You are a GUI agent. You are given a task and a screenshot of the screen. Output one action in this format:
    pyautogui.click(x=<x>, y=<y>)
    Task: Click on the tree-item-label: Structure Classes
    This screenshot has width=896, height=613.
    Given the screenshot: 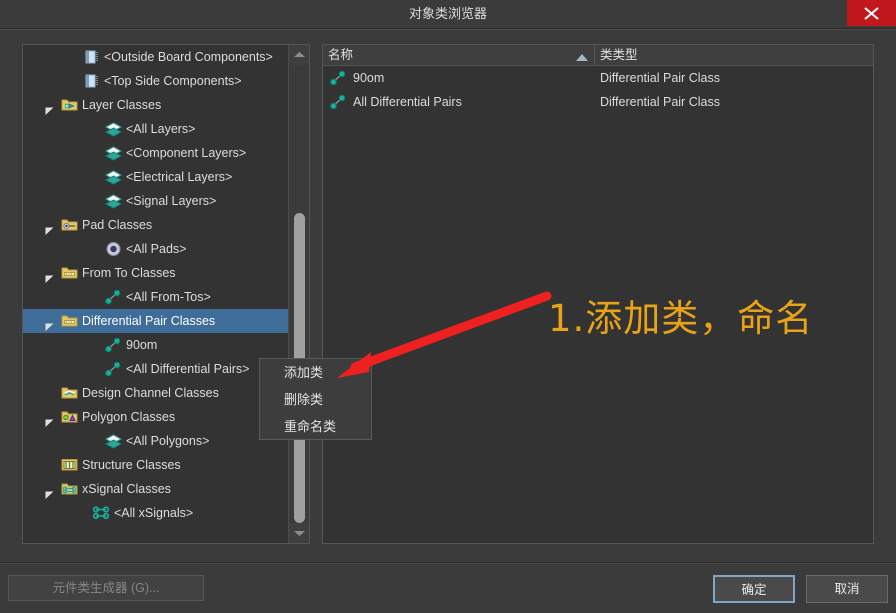 What is the action you would take?
    pyautogui.click(x=131, y=465)
    